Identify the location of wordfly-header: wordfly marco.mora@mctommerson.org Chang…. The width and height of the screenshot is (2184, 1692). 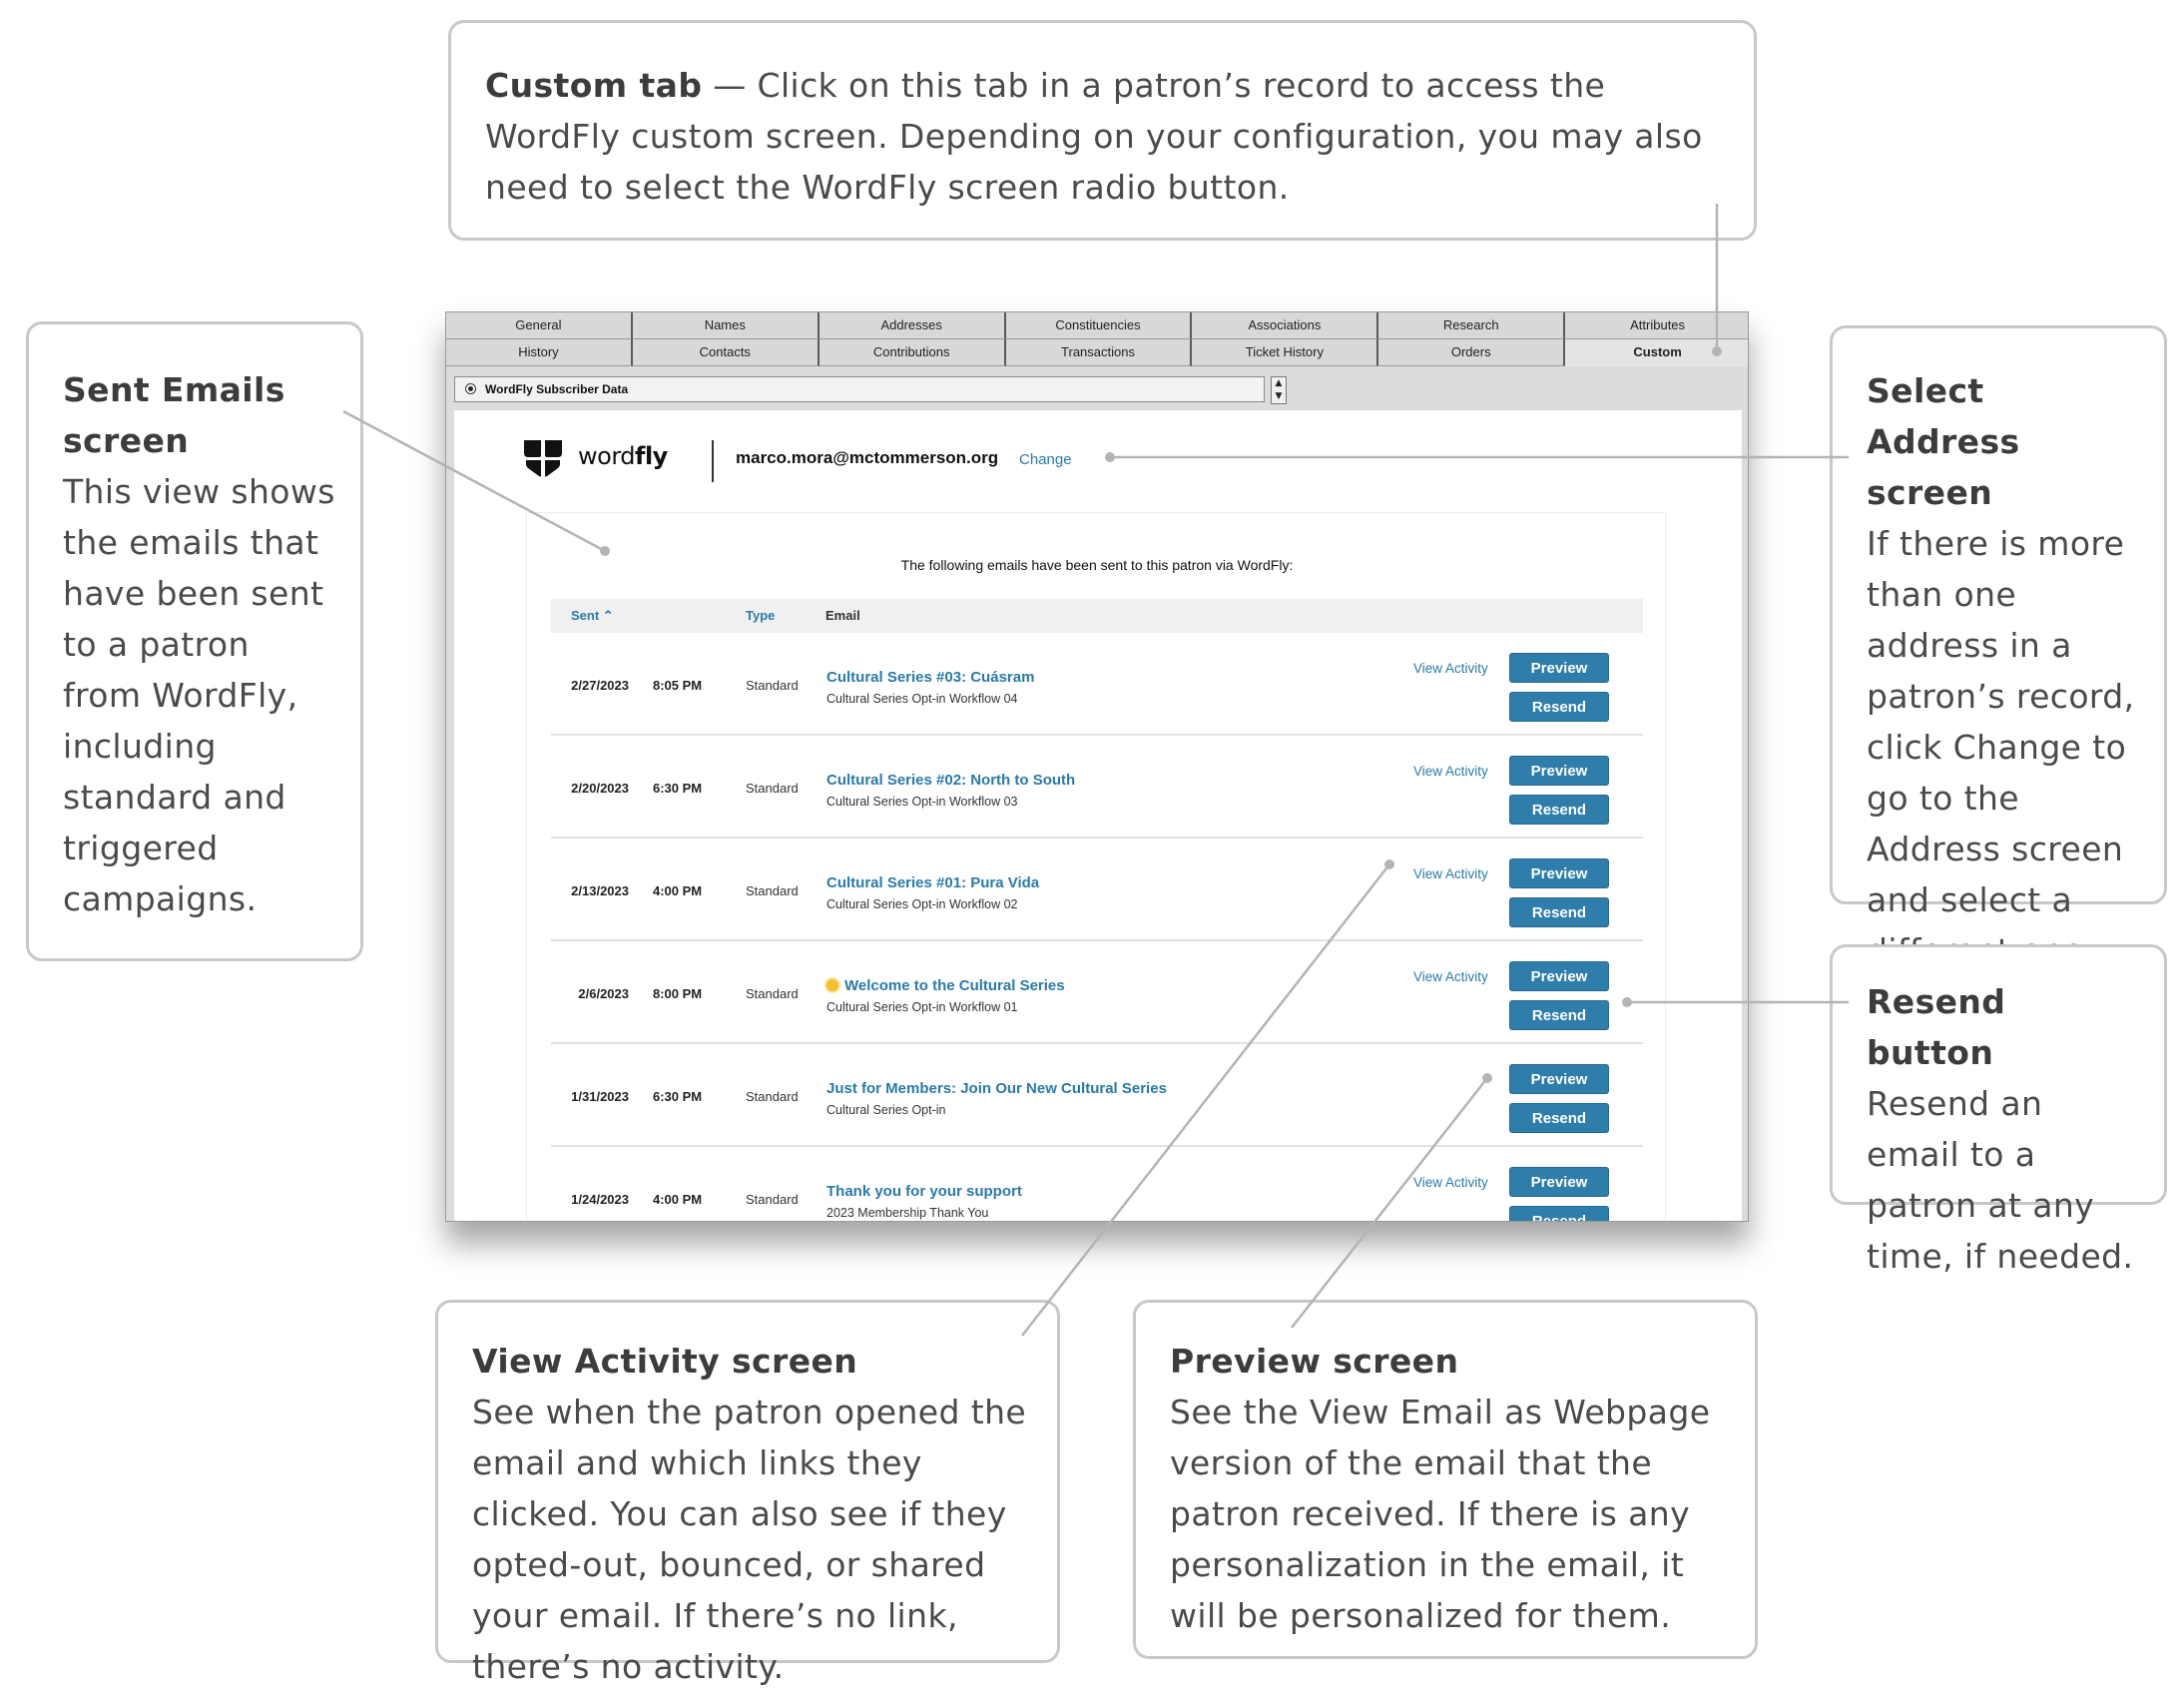
(1098, 465).